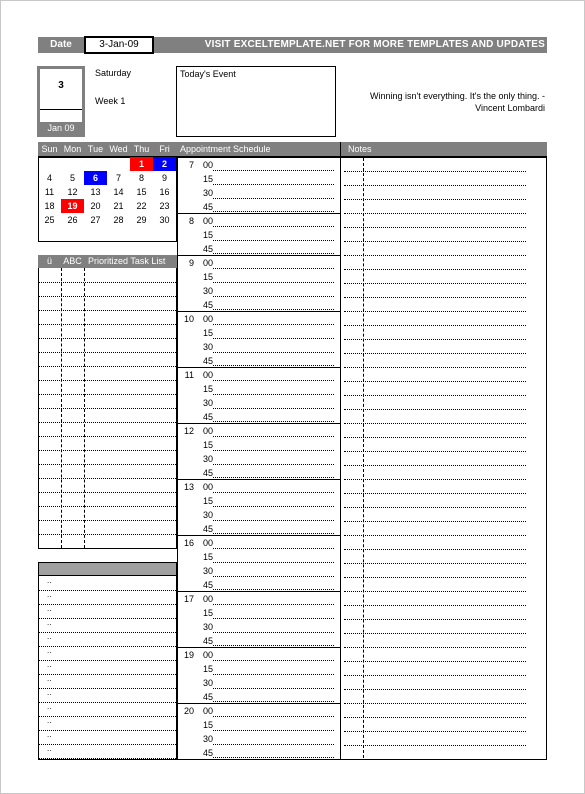 Image resolution: width=585 pixels, height=794 pixels. What do you see at coordinates (164, 164) in the screenshot?
I see `calendar-day: 2` at bounding box center [164, 164].